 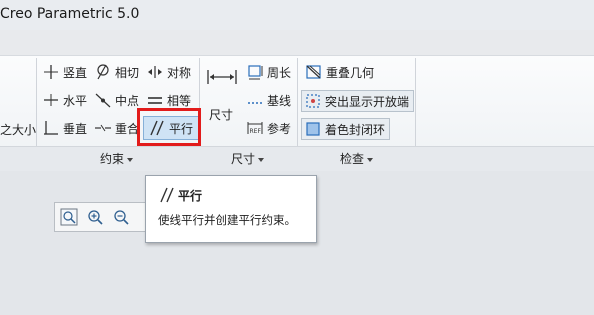 I want to click on tooltip-description: 使线平行并创建平行约束。, so click(x=227, y=220).